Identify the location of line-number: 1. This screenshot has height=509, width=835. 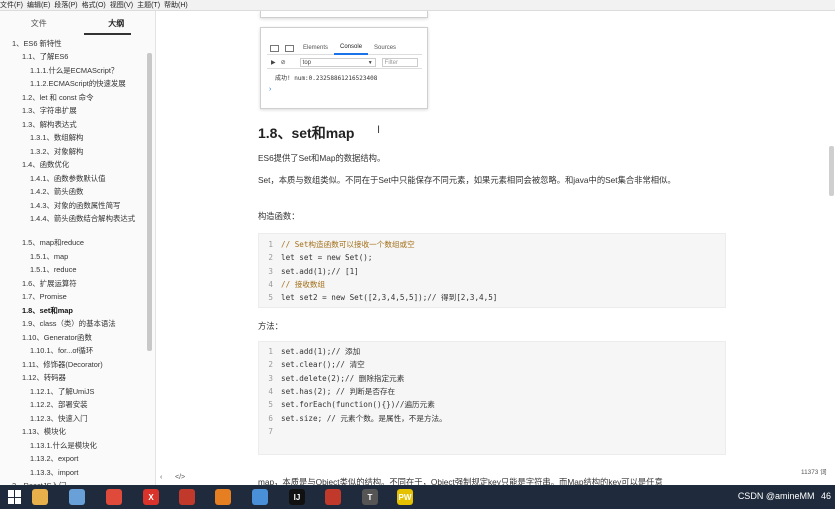
(270, 244).